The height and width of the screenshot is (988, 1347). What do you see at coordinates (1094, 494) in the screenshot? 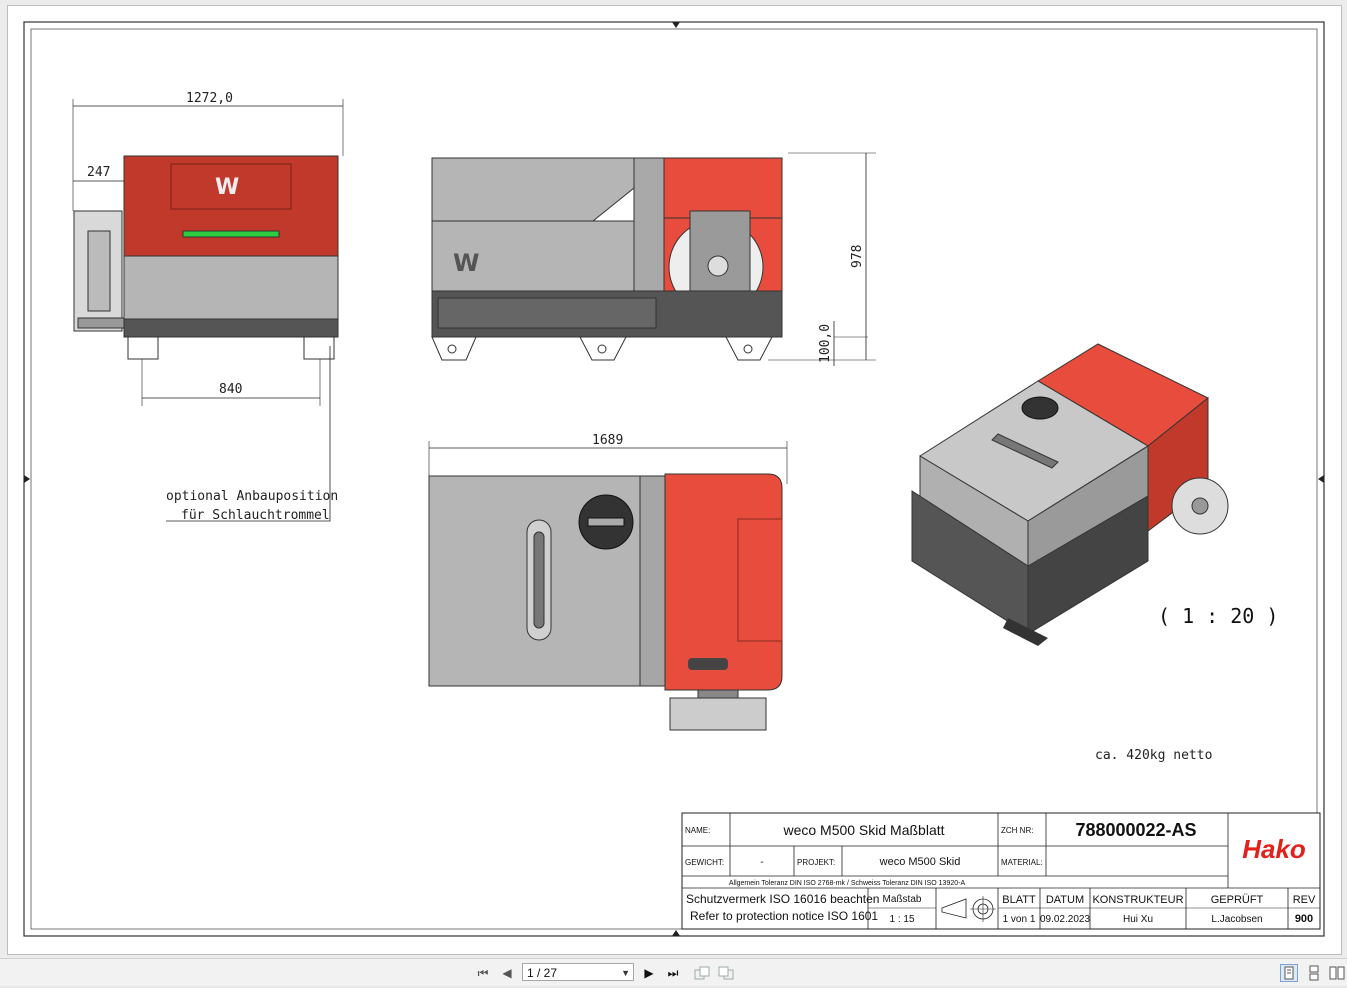
I see `isometric-view: W ( 1 : 20 )` at bounding box center [1094, 494].